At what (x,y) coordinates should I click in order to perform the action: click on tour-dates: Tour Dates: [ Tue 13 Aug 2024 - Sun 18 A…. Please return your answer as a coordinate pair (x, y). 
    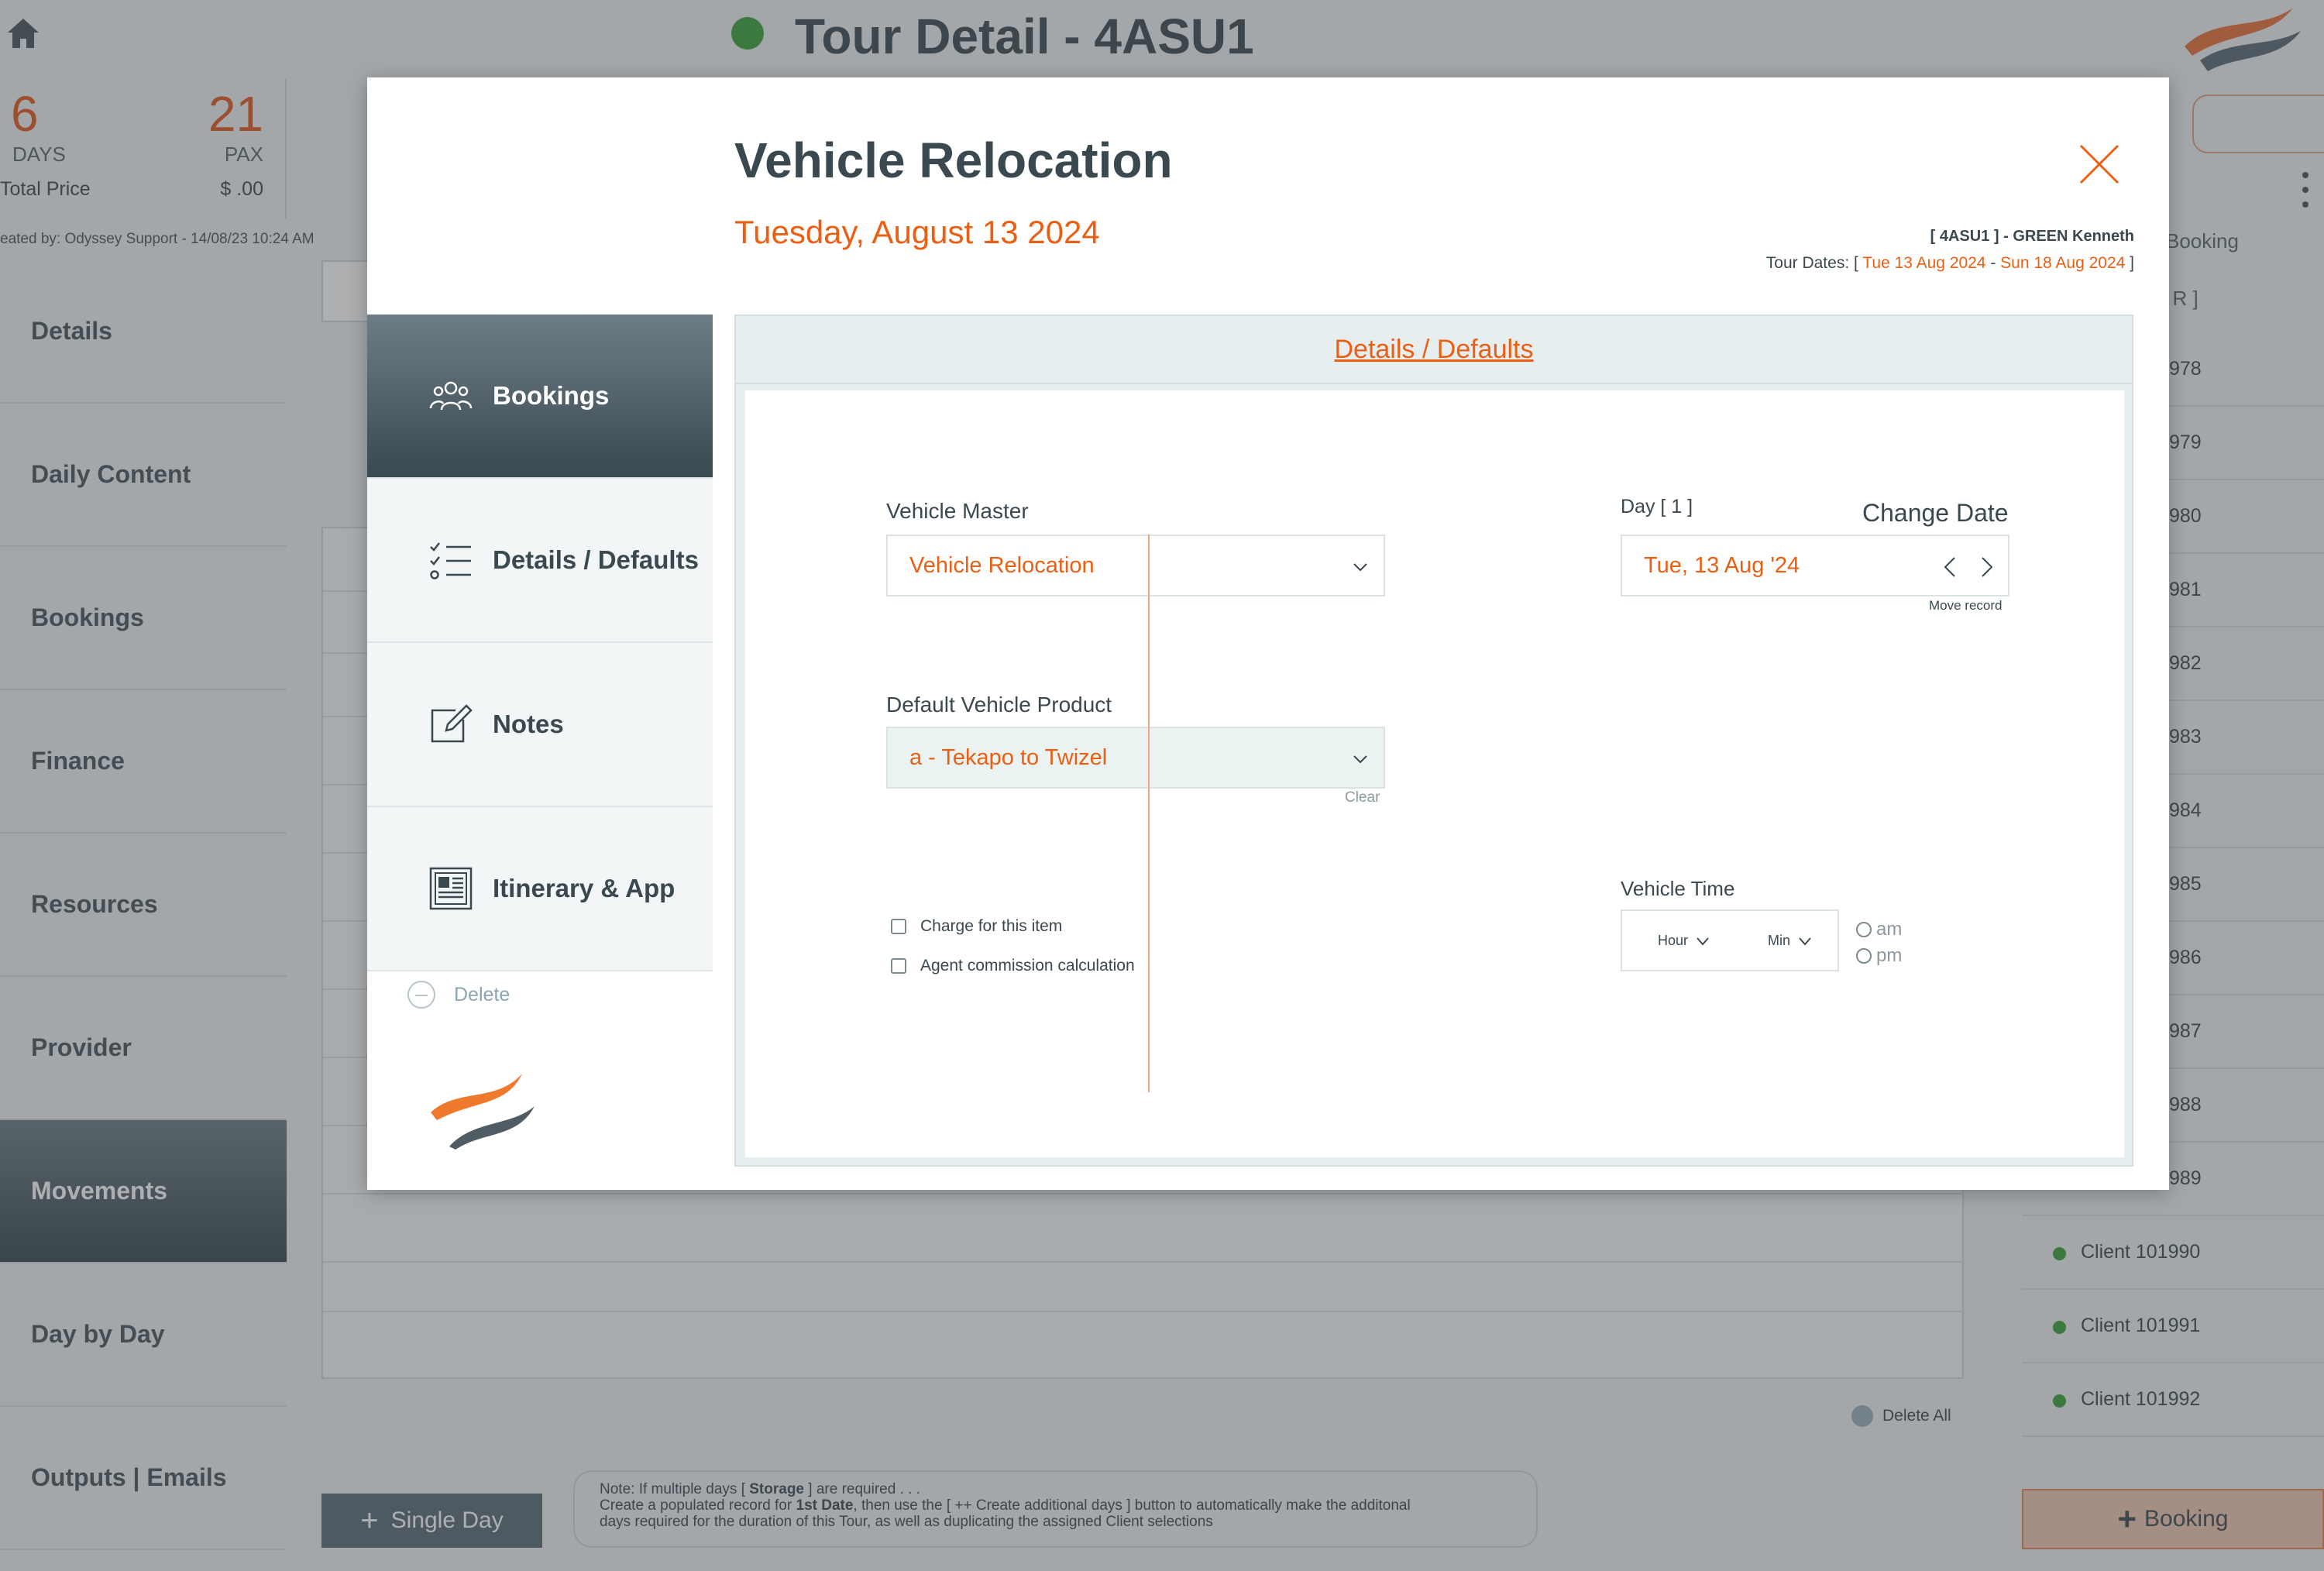
    Looking at the image, I should click on (1949, 263).